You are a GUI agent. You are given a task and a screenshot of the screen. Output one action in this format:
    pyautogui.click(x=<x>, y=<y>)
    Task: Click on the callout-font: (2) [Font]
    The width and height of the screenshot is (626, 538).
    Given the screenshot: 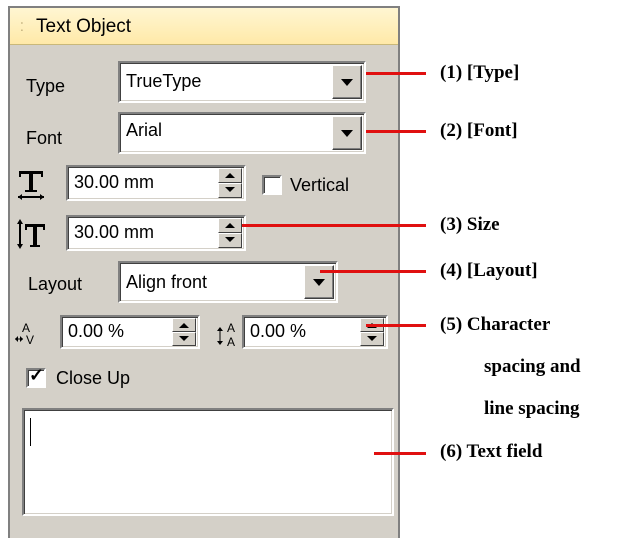 What is the action you would take?
    pyautogui.click(x=479, y=130)
    